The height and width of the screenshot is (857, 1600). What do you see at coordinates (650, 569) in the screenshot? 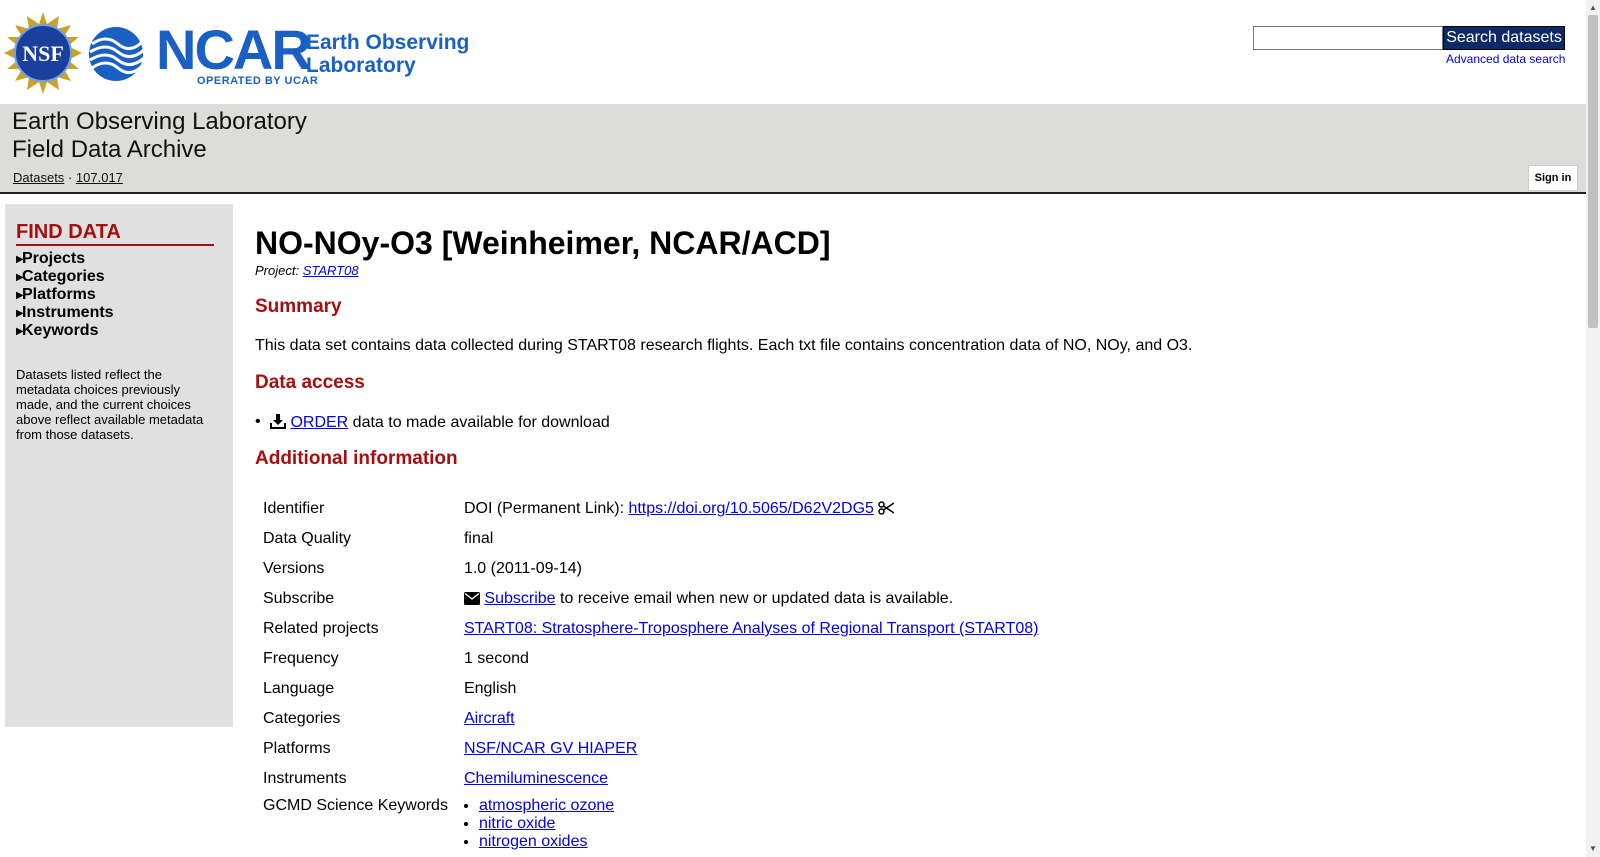
I see `info-row-versions: Versions 1.0 (2011-09-14)` at bounding box center [650, 569].